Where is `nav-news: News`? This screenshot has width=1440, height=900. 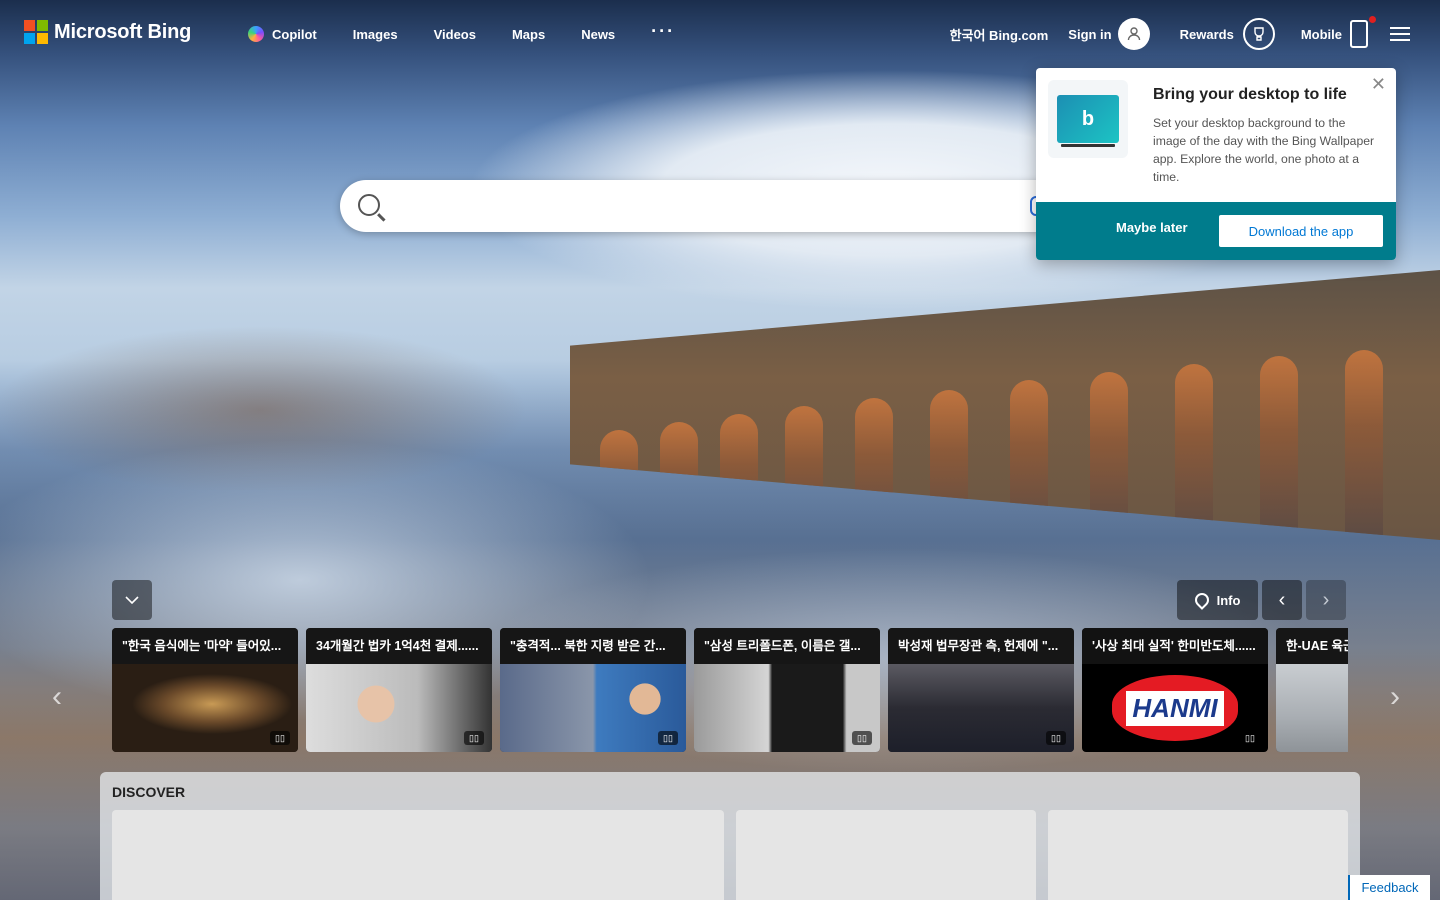
nav-news: News is located at coordinates (598, 34).